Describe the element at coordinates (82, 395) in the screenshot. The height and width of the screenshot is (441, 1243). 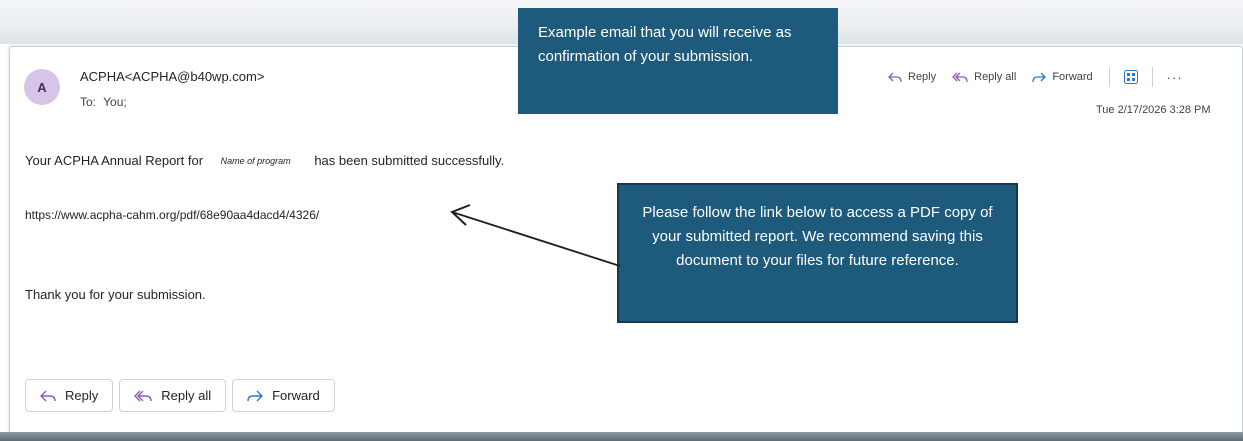
I see `reply-button-label: Reply` at that location.